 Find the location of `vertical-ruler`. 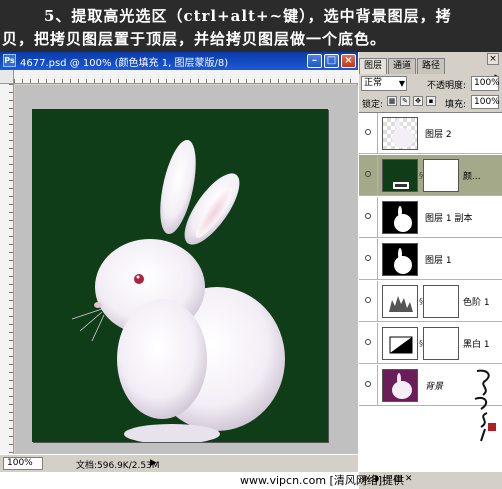

vertical-ruler is located at coordinates (7, 269).